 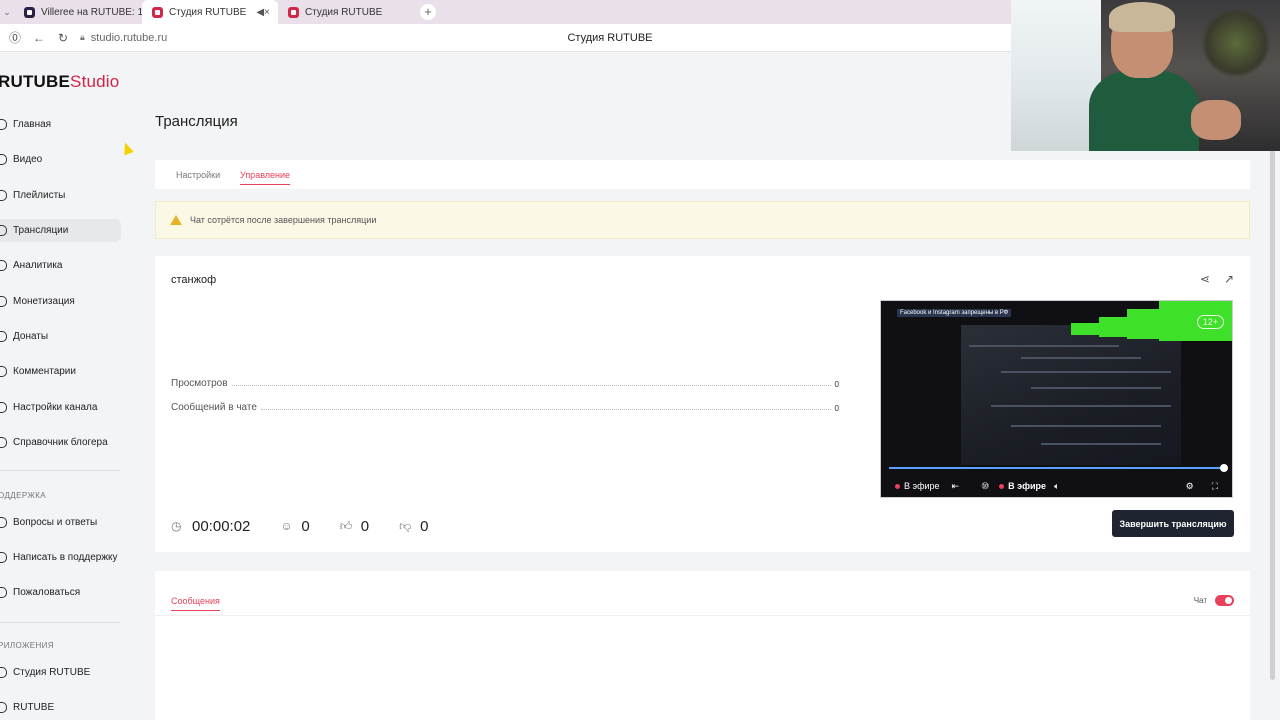 I want to click on money-icon, so click(x=3, y=301).